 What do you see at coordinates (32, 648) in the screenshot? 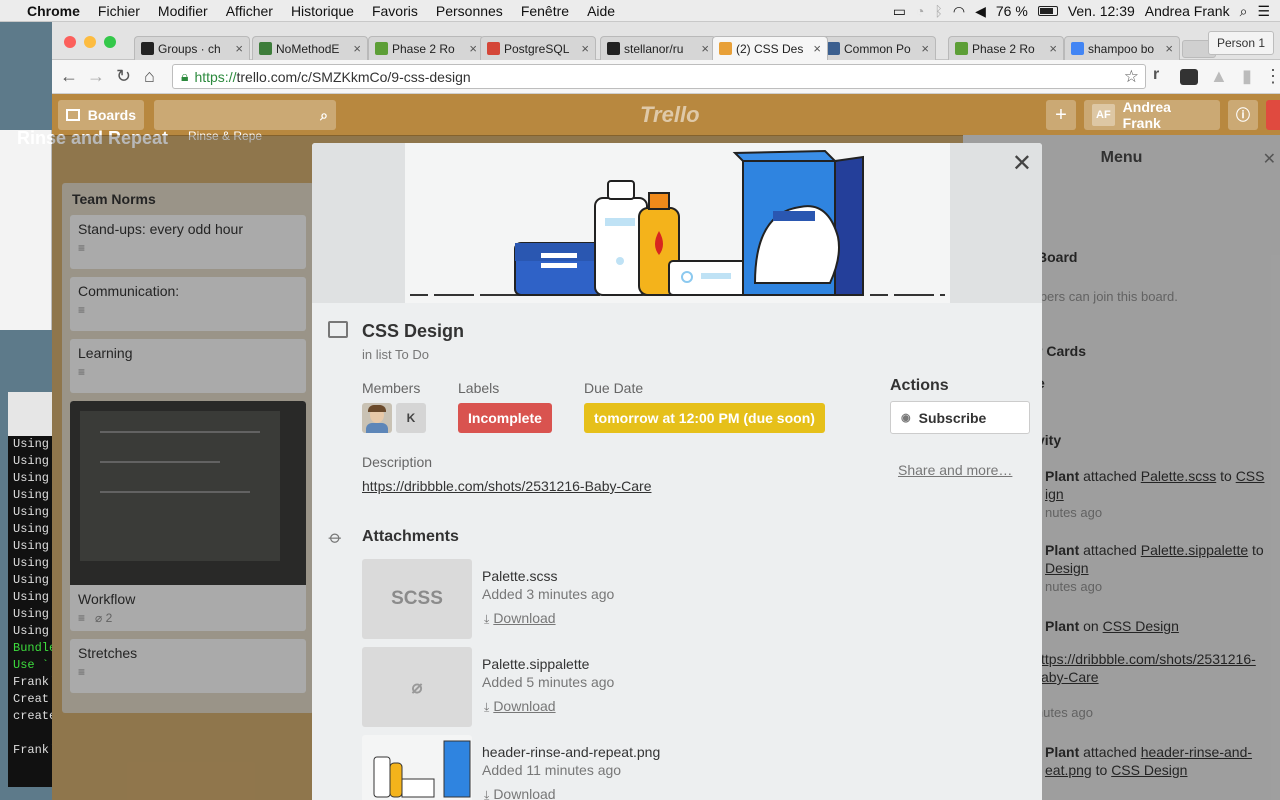
I see `terminal-line: Bundle` at bounding box center [32, 648].